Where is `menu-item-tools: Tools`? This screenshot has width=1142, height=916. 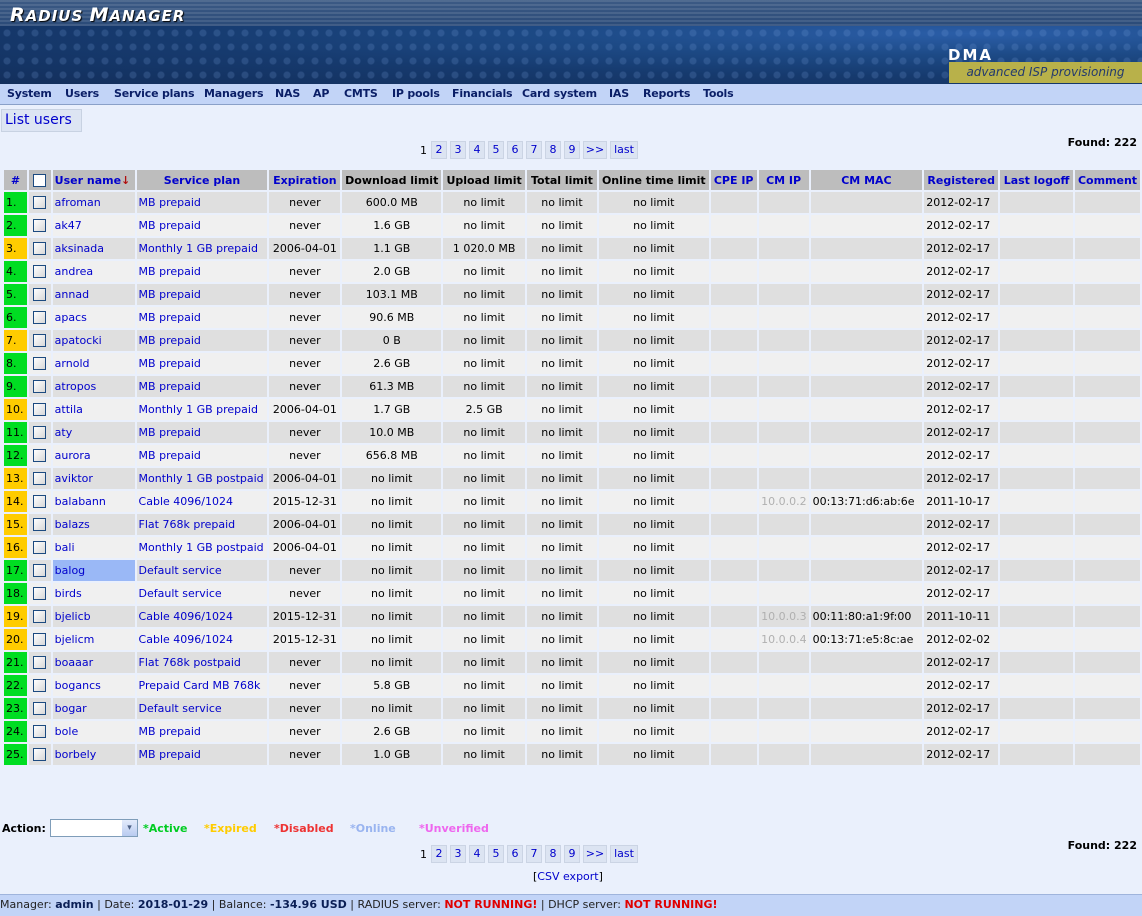
menu-item-tools: Tools is located at coordinates (718, 93).